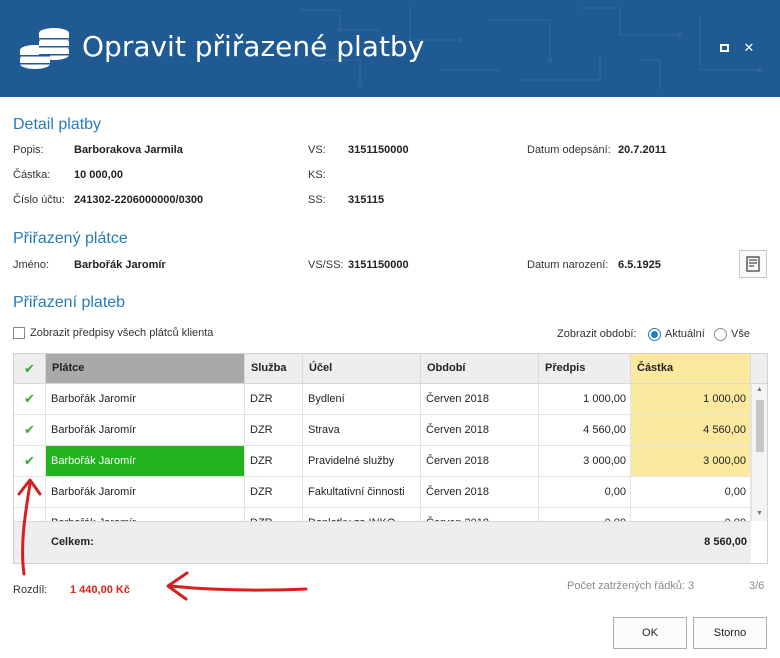 This screenshot has height=658, width=780. I want to click on radio-vse-label: Vše, so click(740, 334).